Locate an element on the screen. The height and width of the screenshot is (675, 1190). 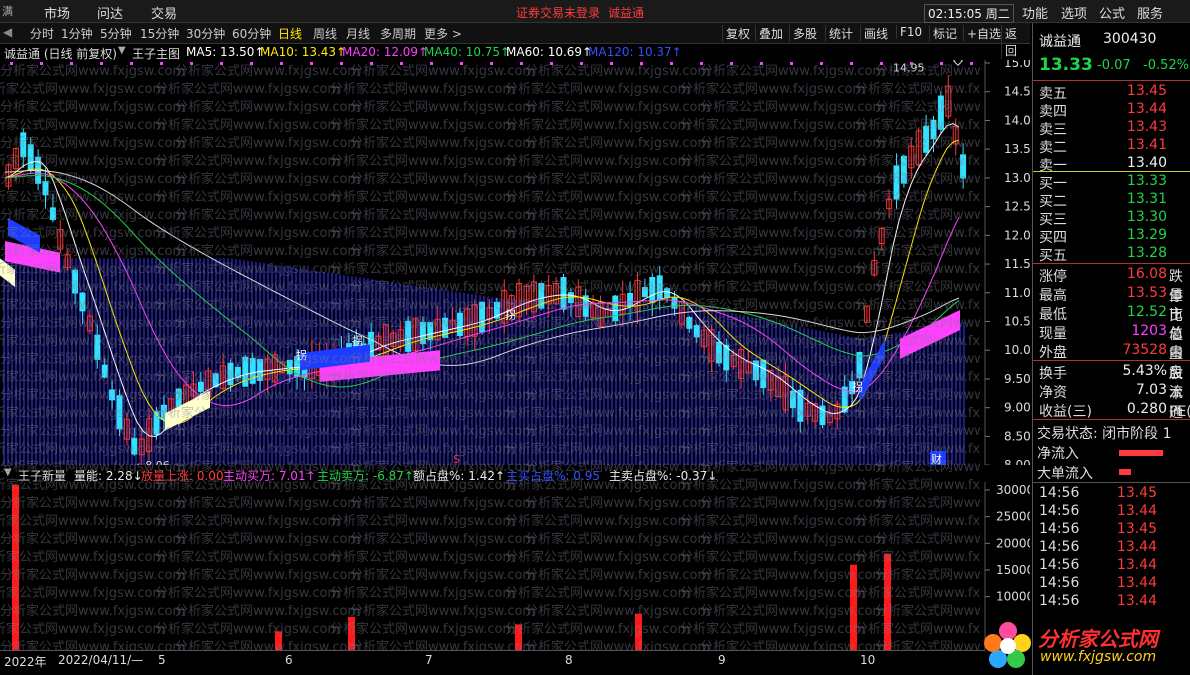
tab-more: 更多 > is located at coordinates (443, 33).